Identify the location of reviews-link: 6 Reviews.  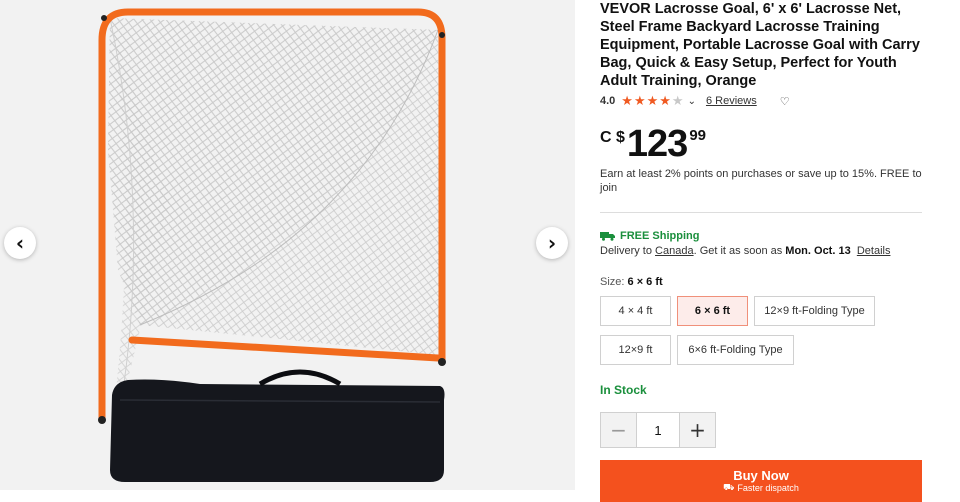
(731, 101).